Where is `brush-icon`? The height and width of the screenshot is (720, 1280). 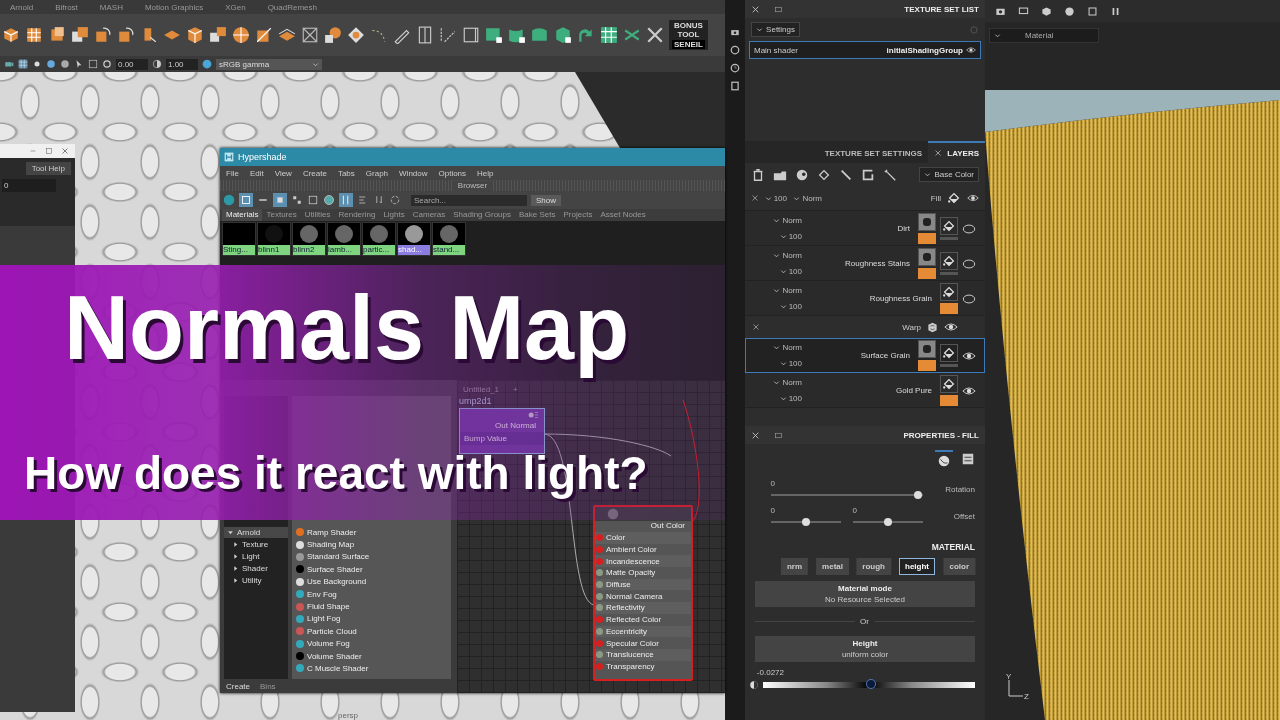 brush-icon is located at coordinates (846, 174).